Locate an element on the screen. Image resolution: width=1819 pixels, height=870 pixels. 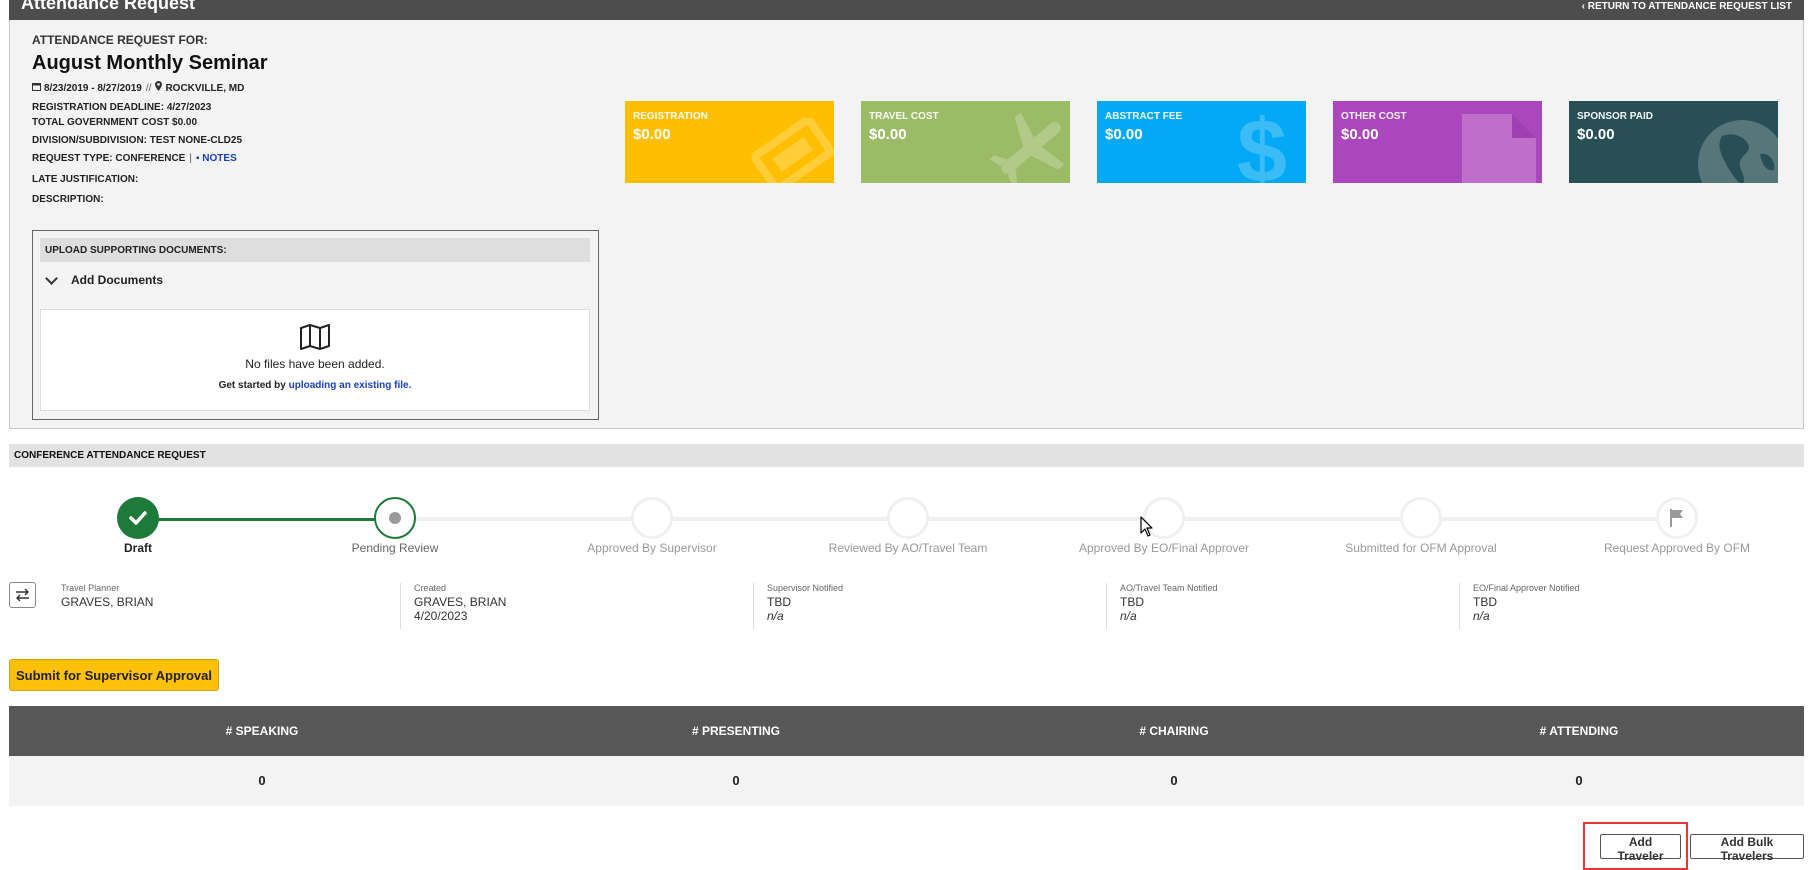
created-info: Created GRAVES, BRIAN 4/20/2023 is located at coordinates (460, 603).